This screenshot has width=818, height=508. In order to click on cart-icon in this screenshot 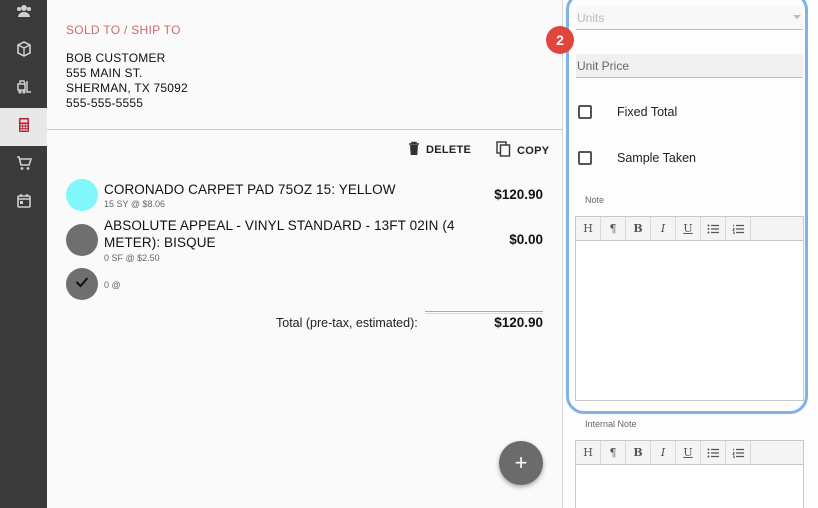, I will do `click(24, 165)`.